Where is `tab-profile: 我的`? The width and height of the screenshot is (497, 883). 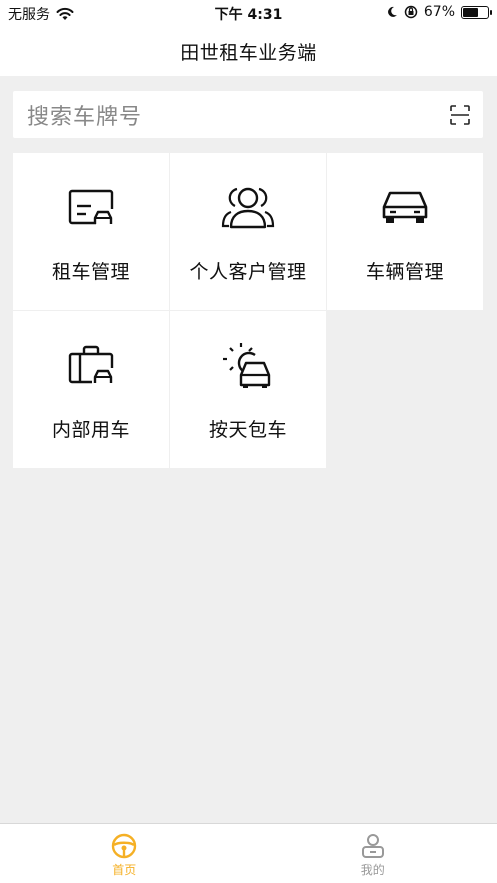 tab-profile: 我的 is located at coordinates (373, 853).